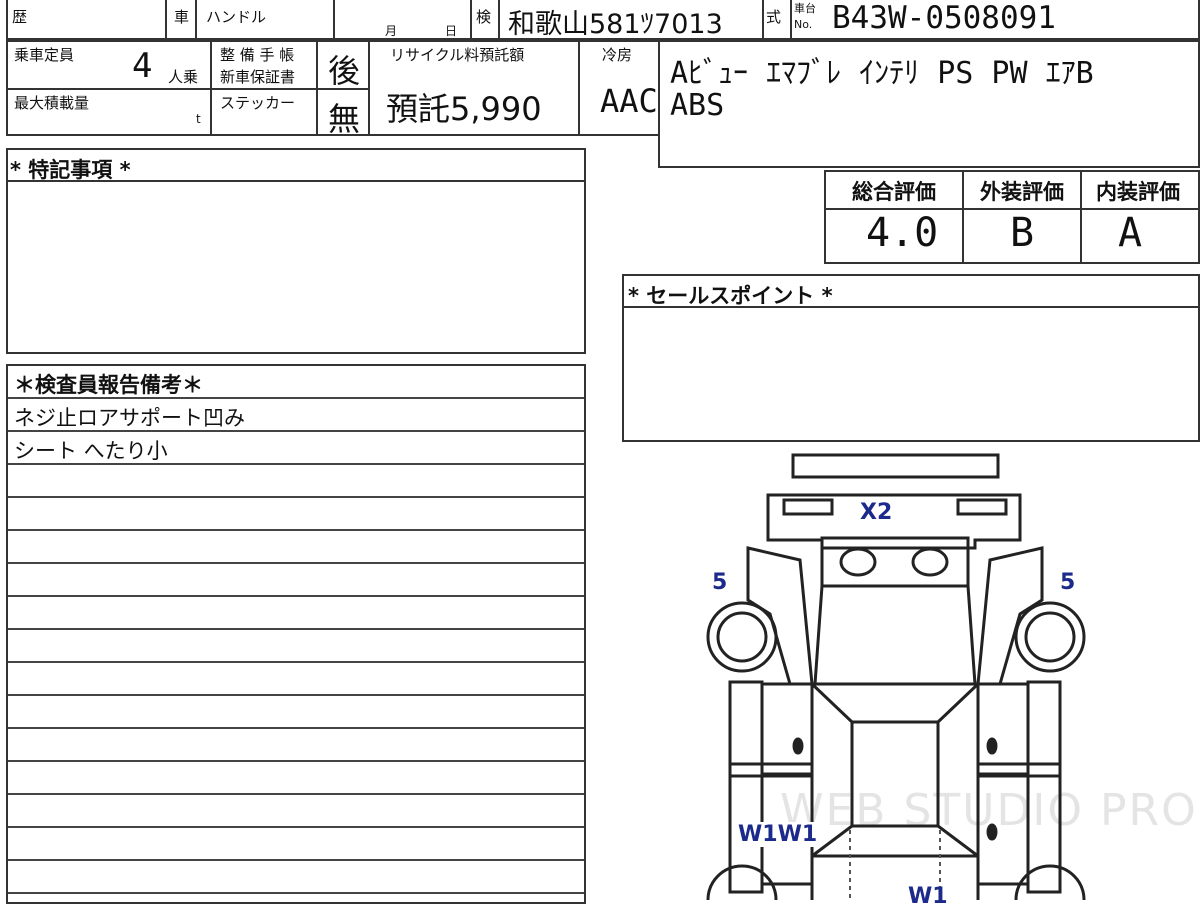 The height and width of the screenshot is (909, 1200). What do you see at coordinates (258, 103) in the screenshot?
I see `sticker-label: ステッカー` at bounding box center [258, 103].